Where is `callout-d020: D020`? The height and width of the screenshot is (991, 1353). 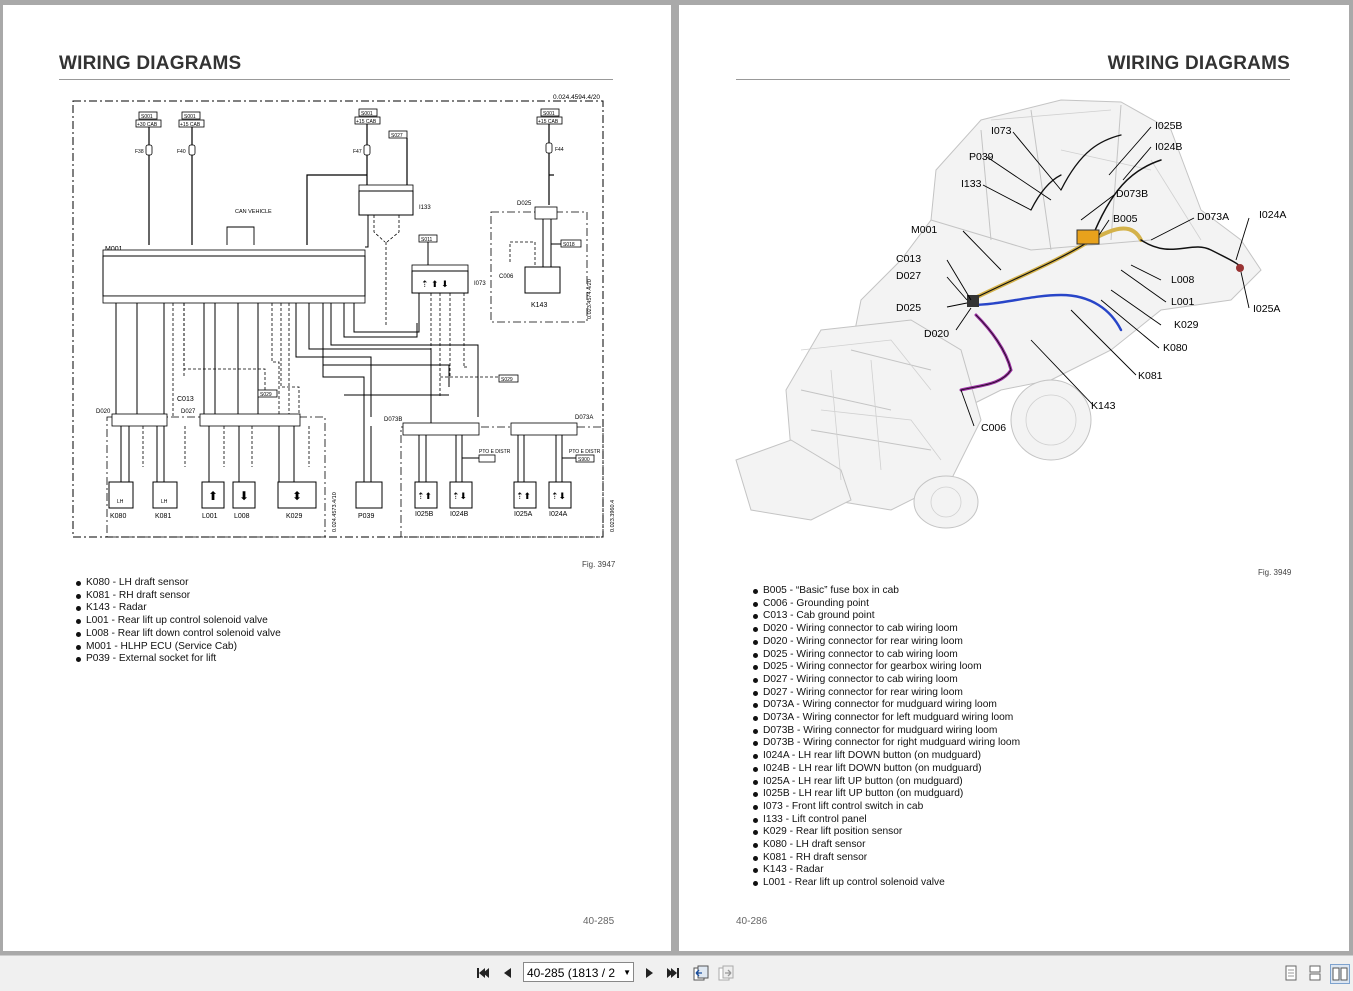
callout-d020: D020 is located at coordinates (936, 334).